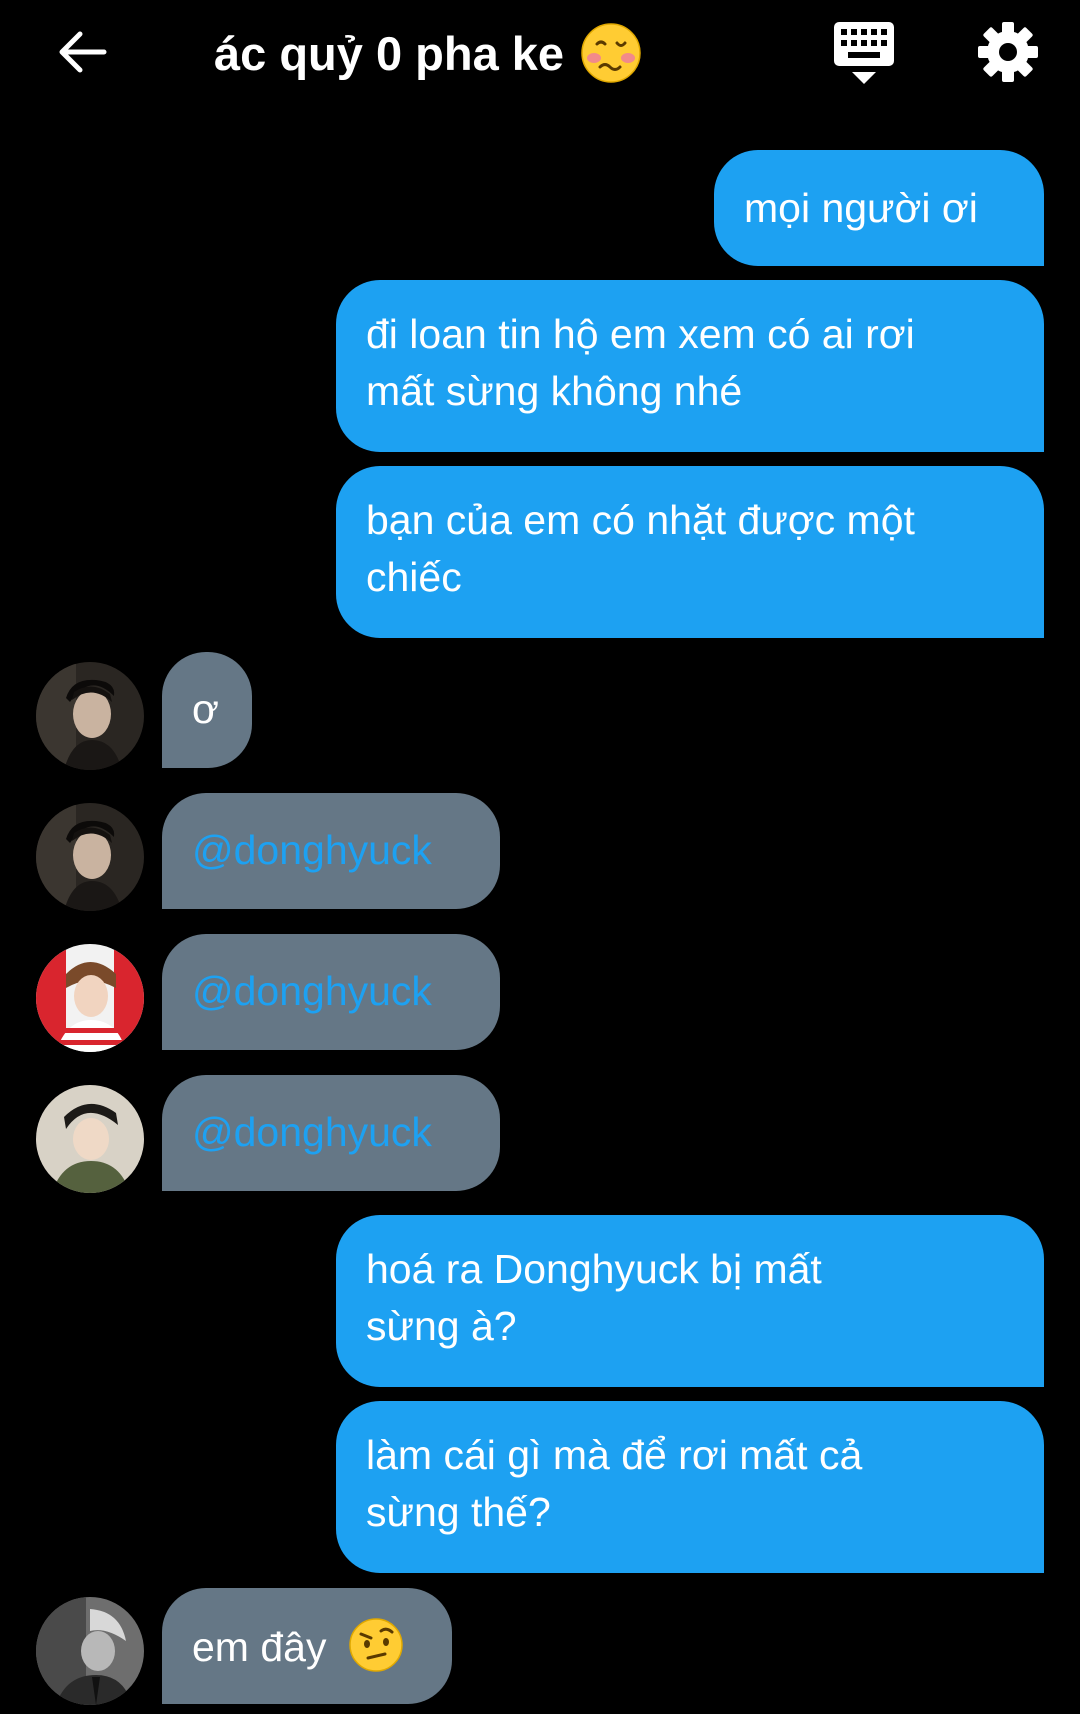 The width and height of the screenshot is (1080, 1714). I want to click on gear-icon, so click(1008, 52).